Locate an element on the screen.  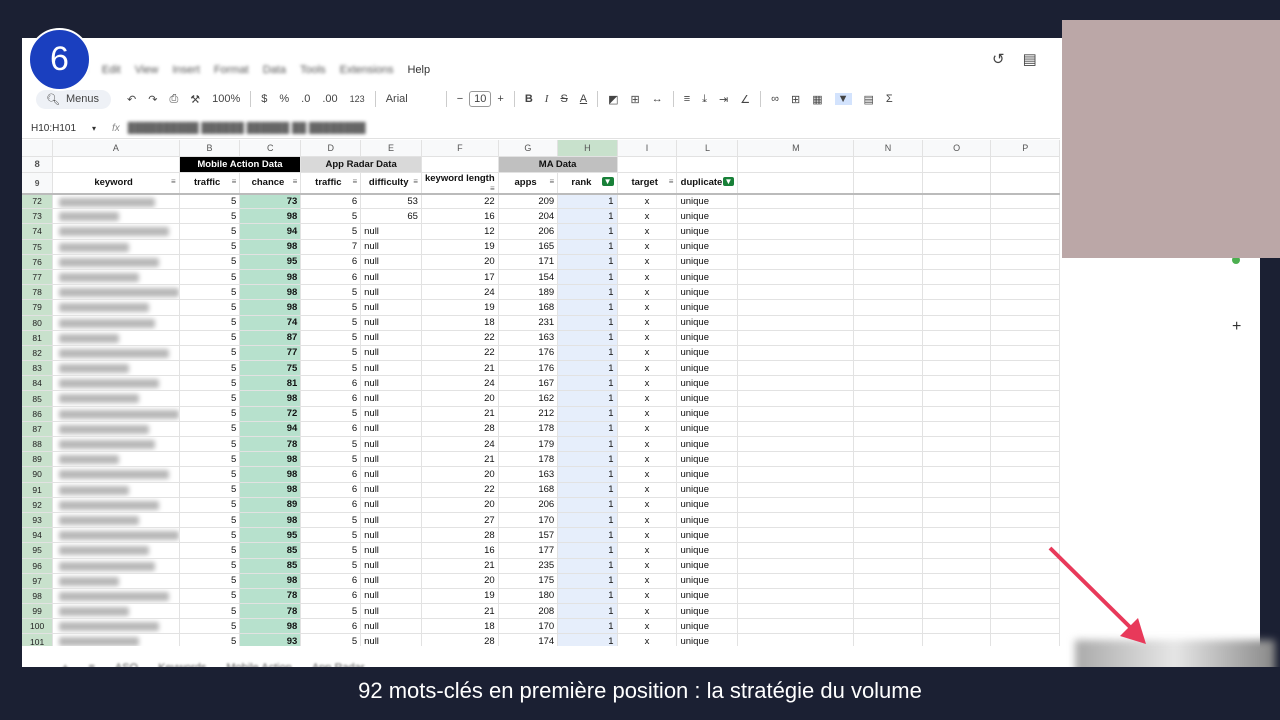
print-icon: ⎙ is located at coordinates (173, 99).